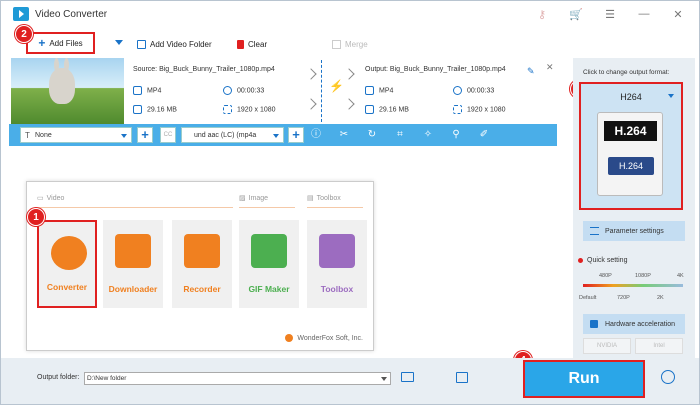 This screenshot has width=700, height=405. I want to click on converter-tile: Converter, so click(67, 264).